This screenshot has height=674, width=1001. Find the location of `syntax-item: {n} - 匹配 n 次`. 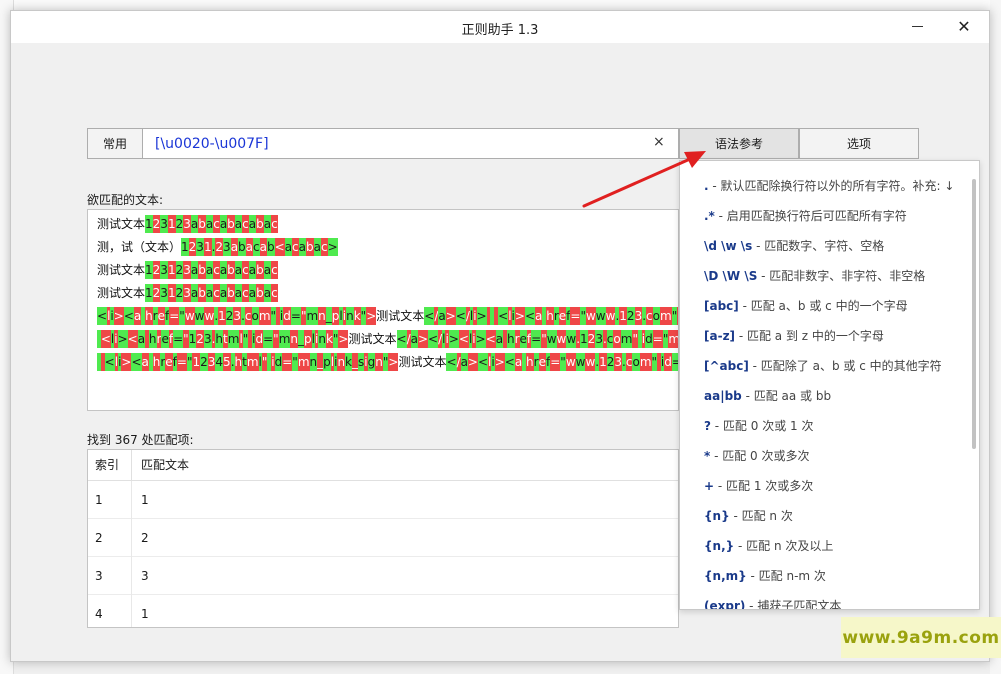

syntax-item: {n} - 匹配 n 次 is located at coordinates (748, 516).